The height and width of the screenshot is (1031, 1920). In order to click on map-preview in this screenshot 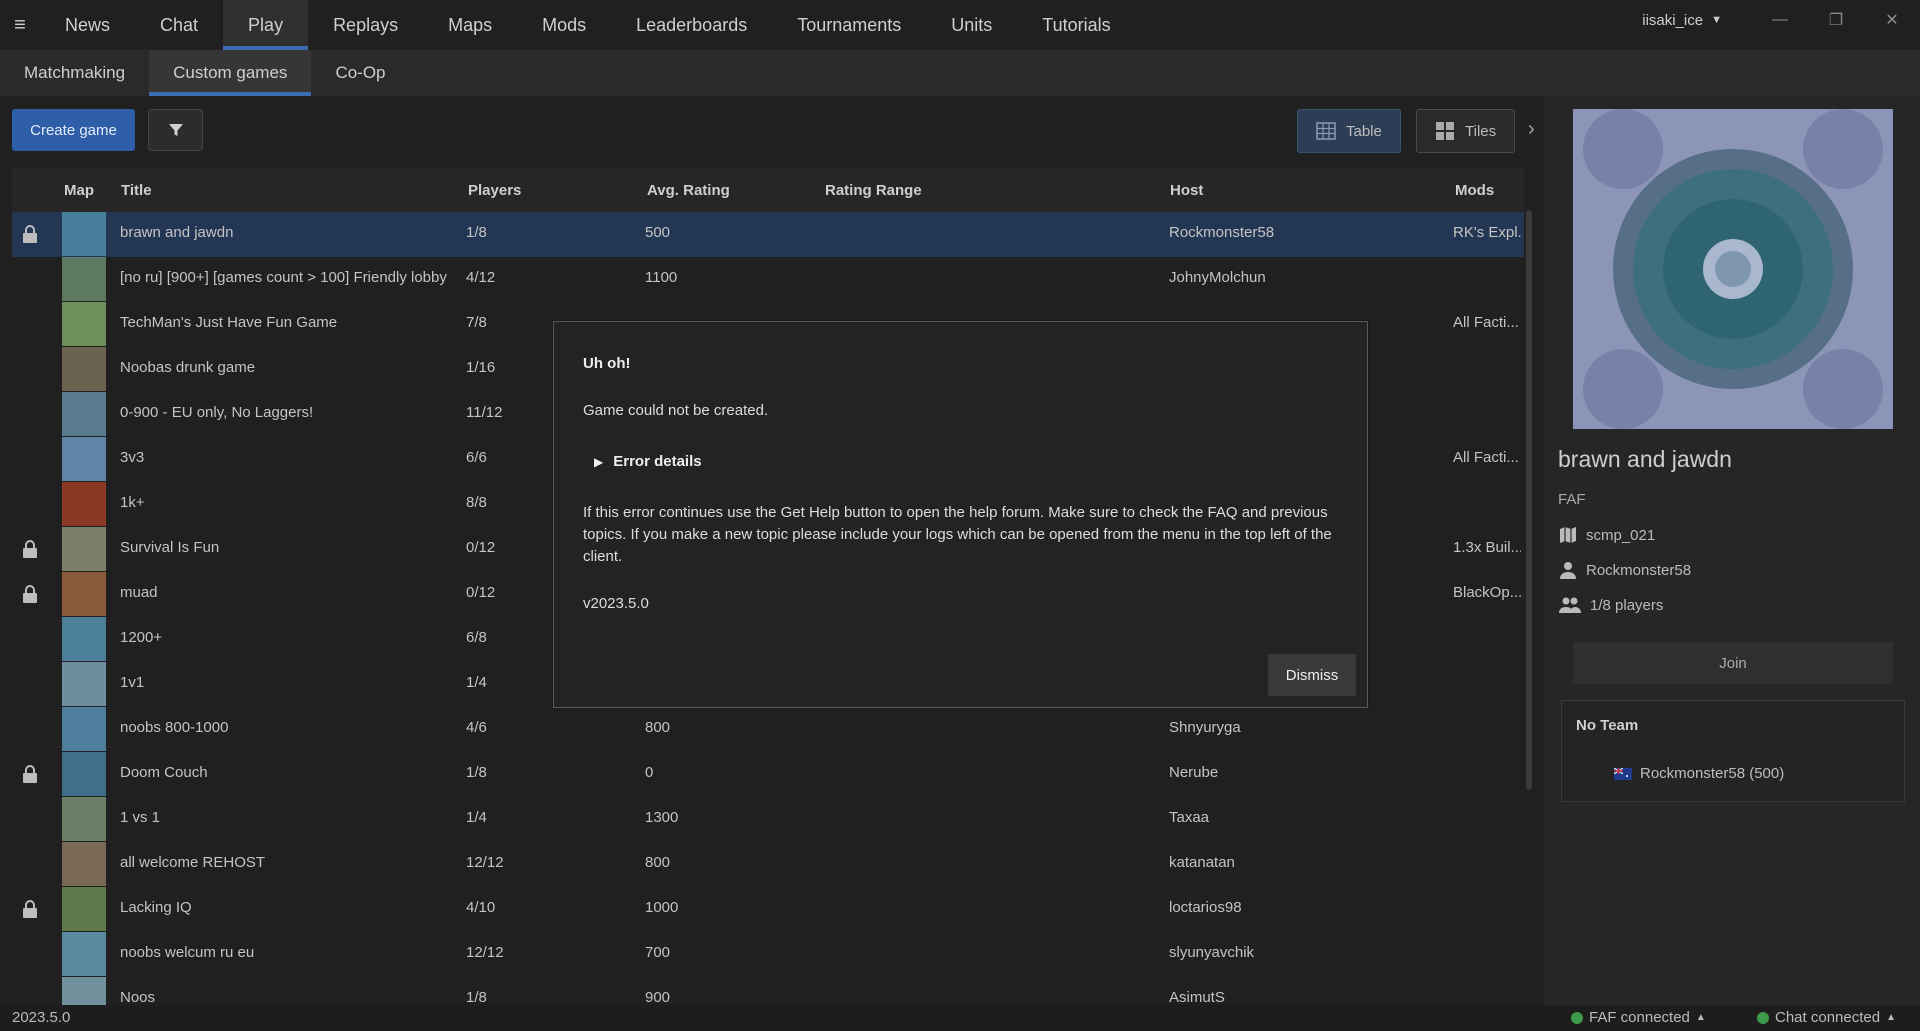, I will do `click(1733, 269)`.